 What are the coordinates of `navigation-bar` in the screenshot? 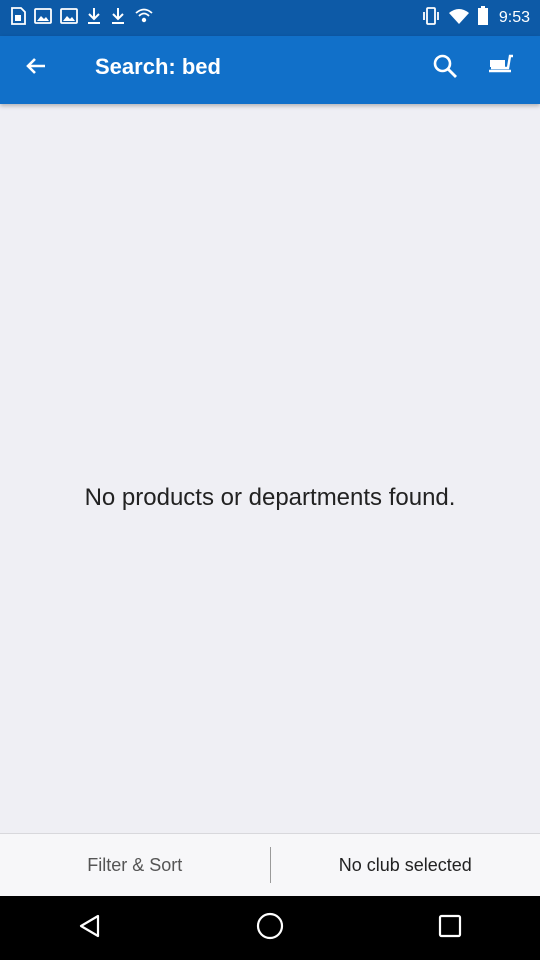 It's located at (270, 928).